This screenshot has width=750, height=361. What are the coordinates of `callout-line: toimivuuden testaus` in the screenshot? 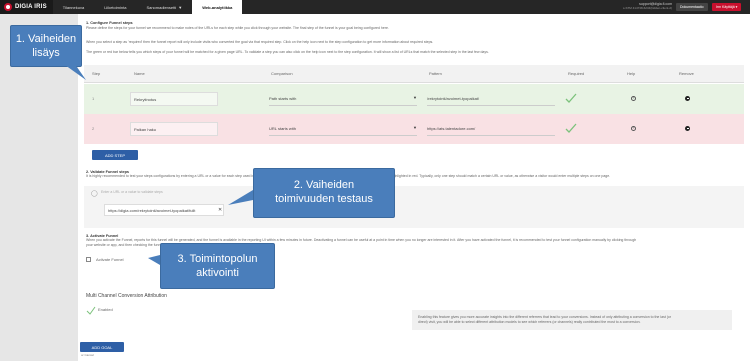 It's located at (324, 199).